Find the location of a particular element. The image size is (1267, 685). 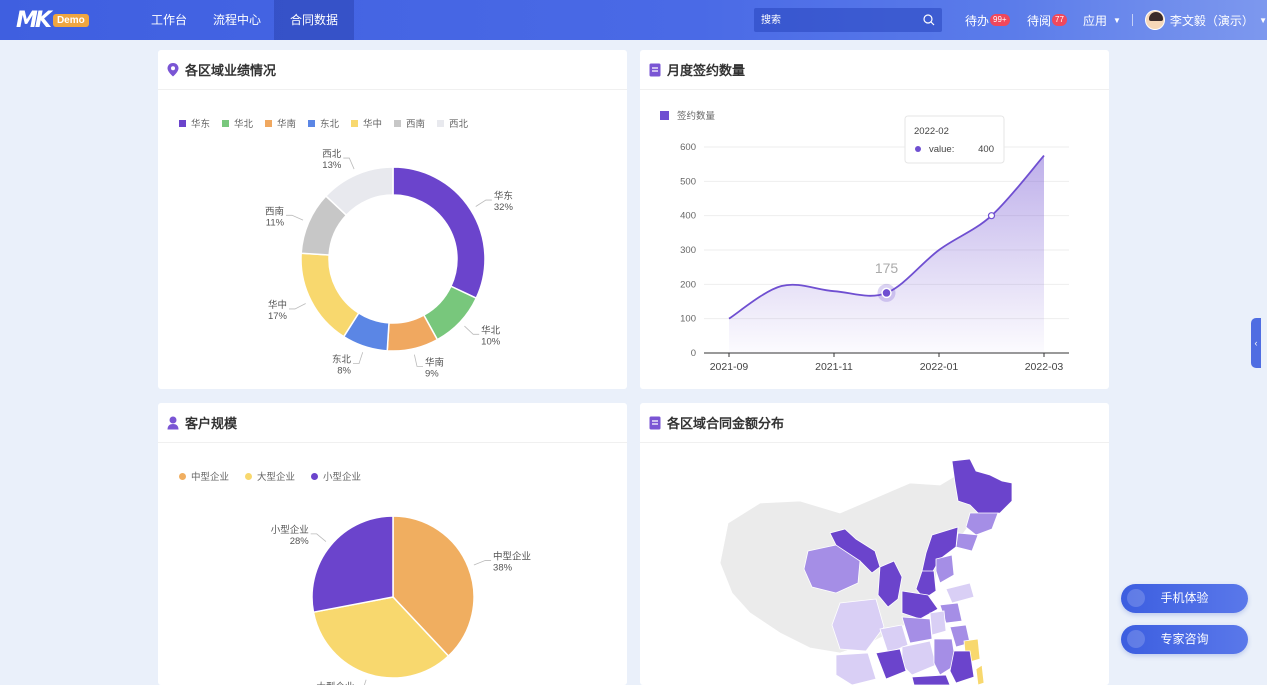

slice-value-label: 38% is located at coordinates (503, 568).